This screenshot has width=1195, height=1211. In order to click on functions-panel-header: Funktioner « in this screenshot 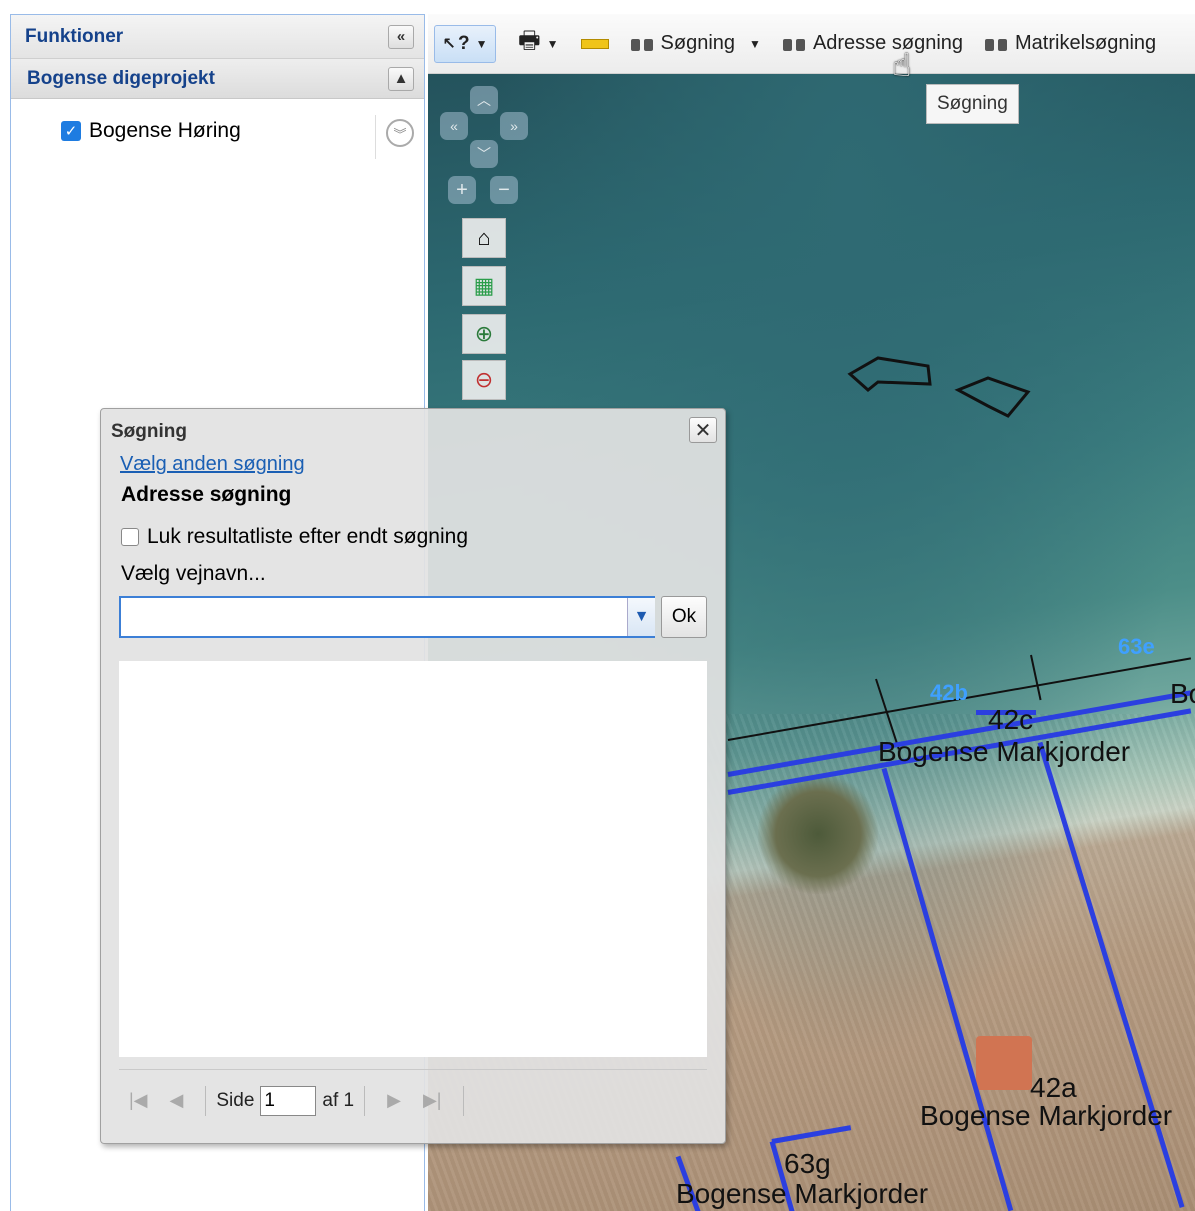, I will do `click(217, 37)`.